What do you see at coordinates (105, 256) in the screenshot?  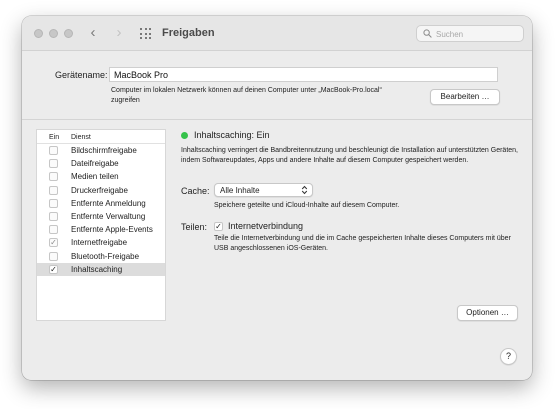 I see `service-label: Bluetooth-Freigabe` at bounding box center [105, 256].